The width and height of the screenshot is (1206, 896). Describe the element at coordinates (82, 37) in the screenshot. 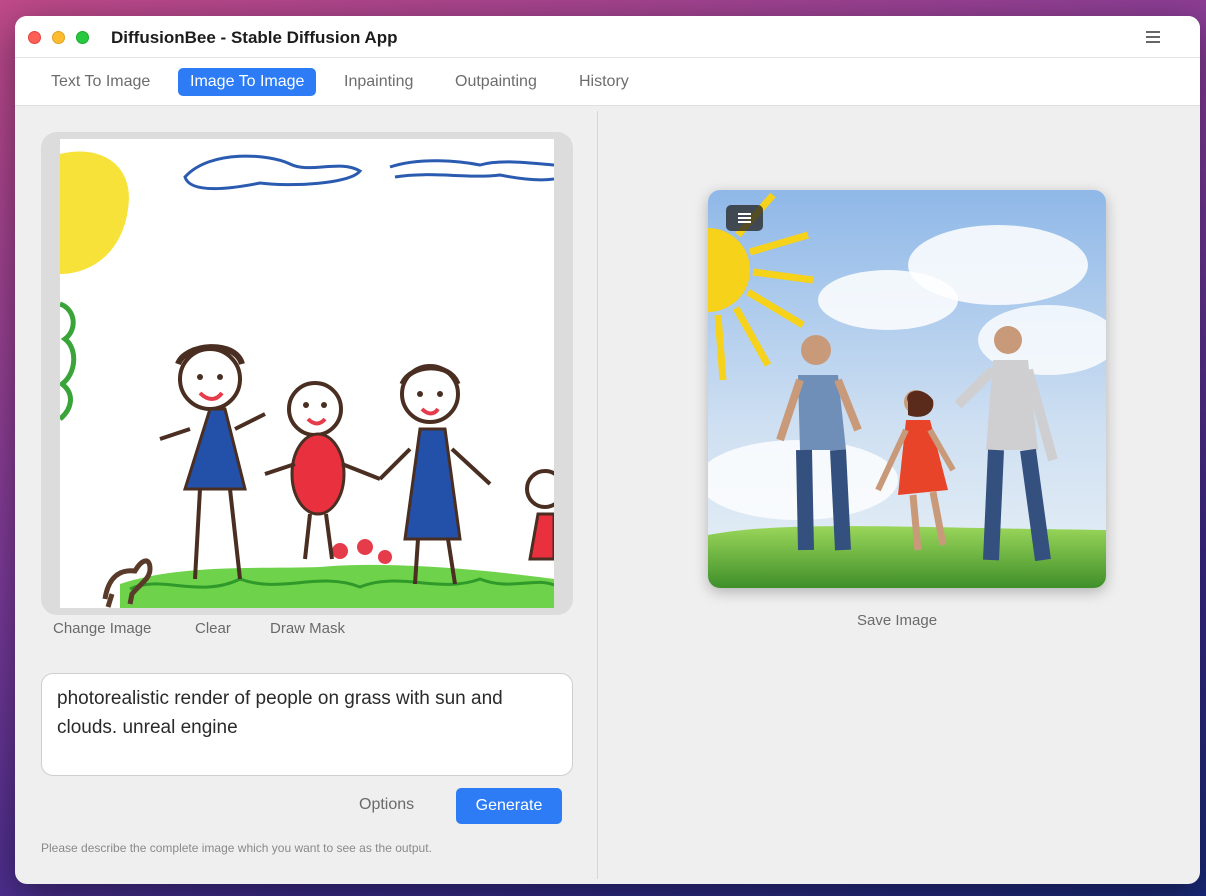

I see `zoom-window-button` at that location.